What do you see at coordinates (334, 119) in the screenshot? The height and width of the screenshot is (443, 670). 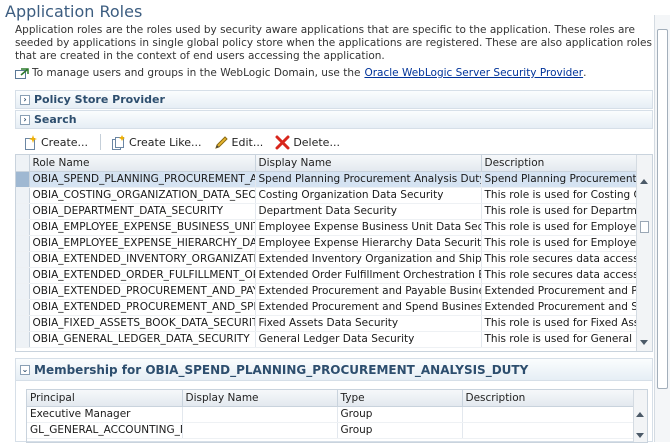 I see `search-panel-header: › Search` at bounding box center [334, 119].